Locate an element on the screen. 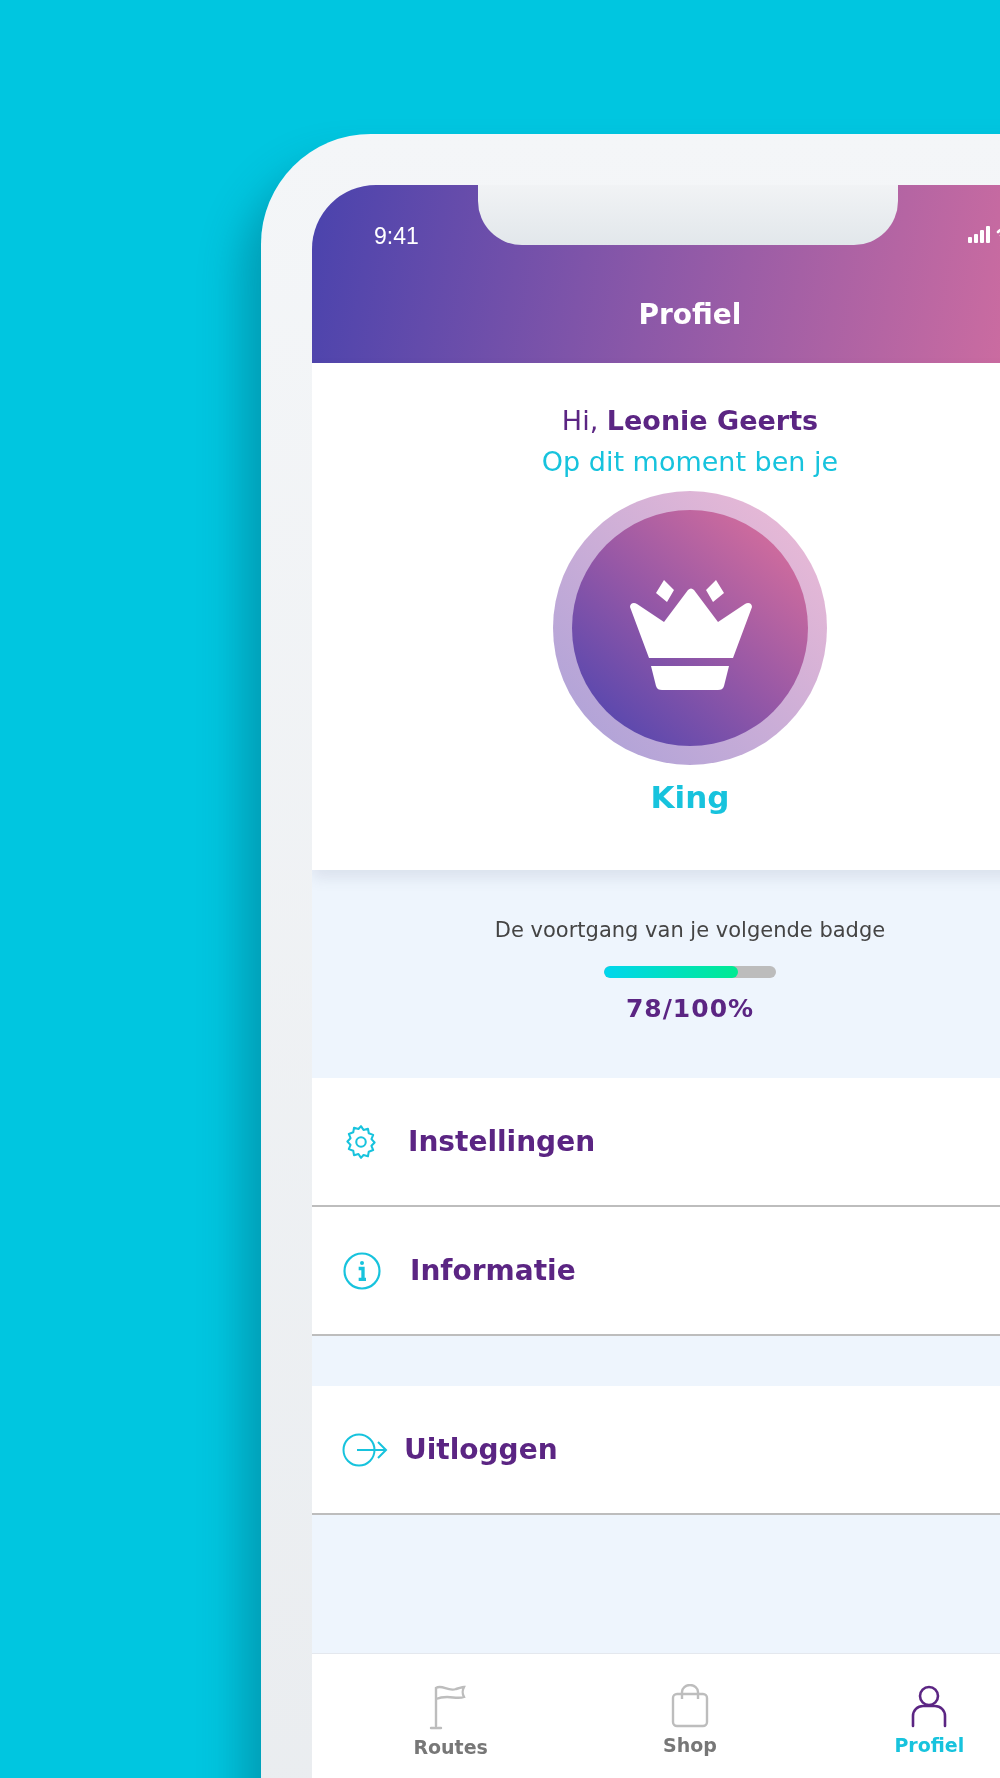  greeting-text: Hi, Leonie Geerts is located at coordinates (690, 420).